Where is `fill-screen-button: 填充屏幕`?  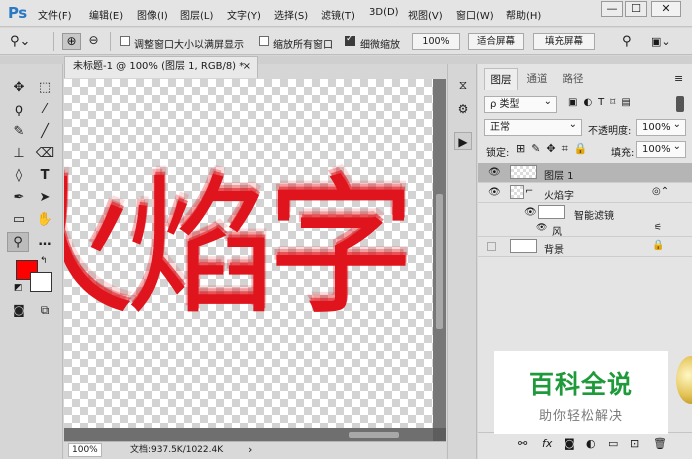 fill-screen-button: 填充屏幕 is located at coordinates (564, 41).